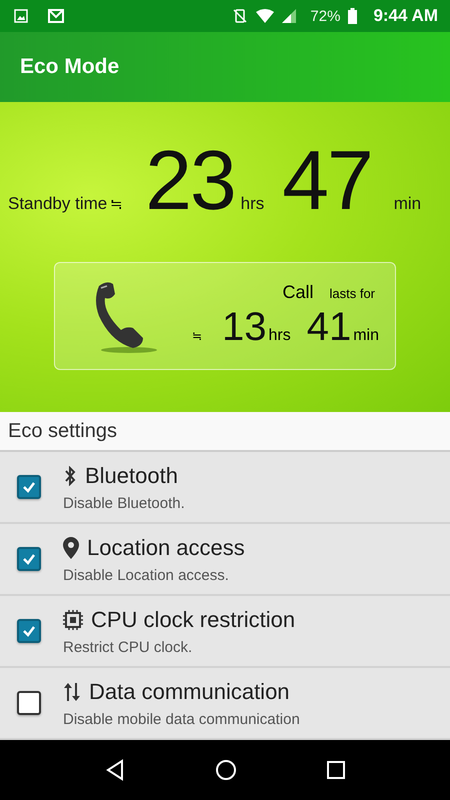 This screenshot has width=450, height=800. What do you see at coordinates (181, 719) in the screenshot?
I see `setting-description: Disable mobile data communication` at bounding box center [181, 719].